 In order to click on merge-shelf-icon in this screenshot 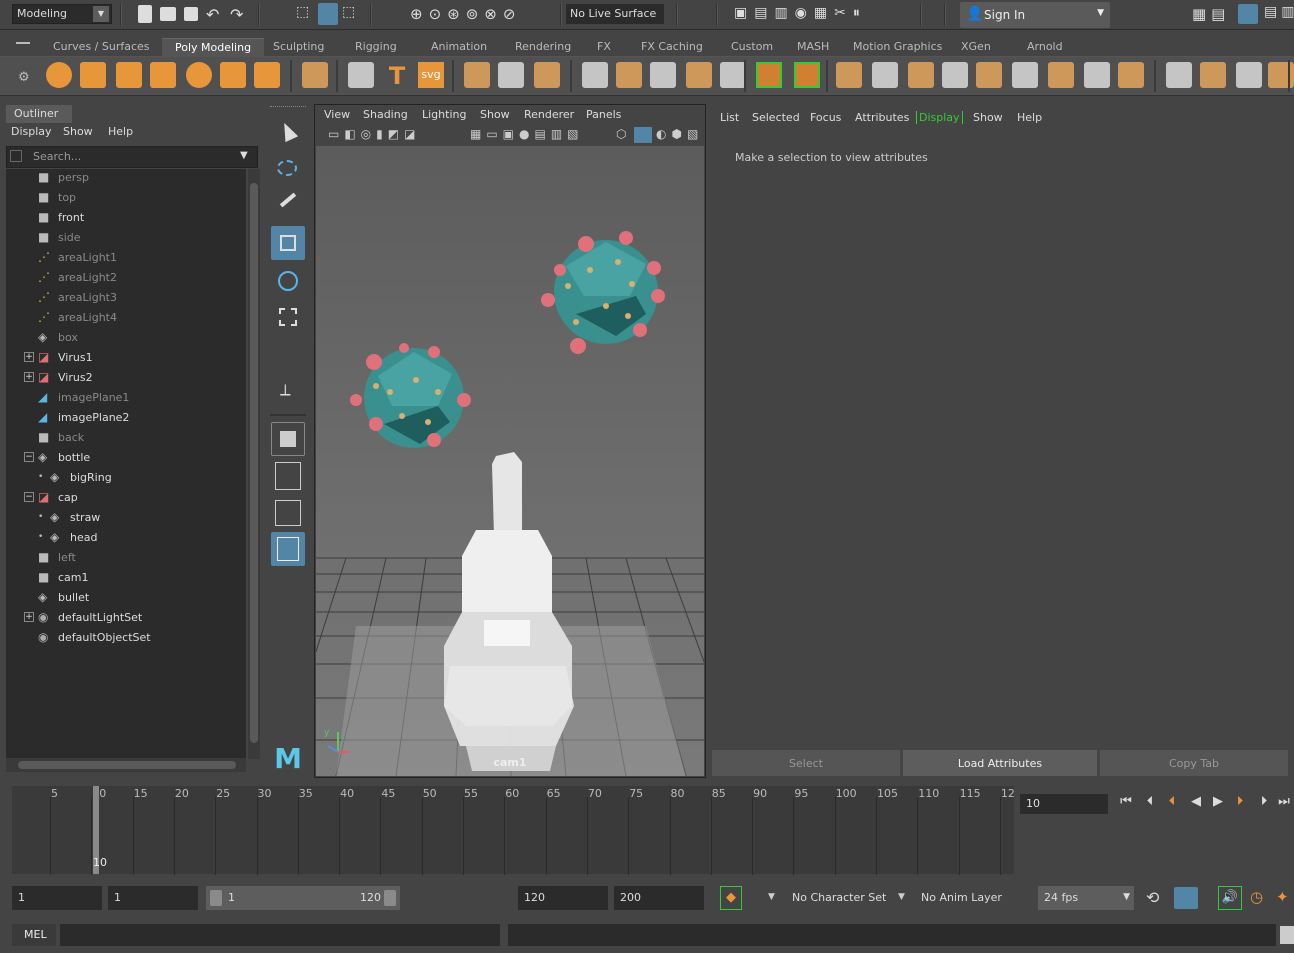, I will do `click(1097, 75)`.